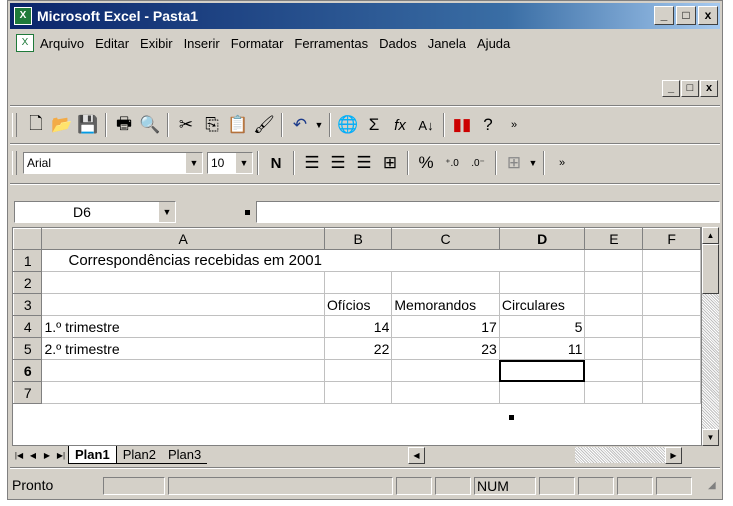 The image size is (733, 506). I want to click on borders-dropdown-icon: ▼, so click(533, 163).